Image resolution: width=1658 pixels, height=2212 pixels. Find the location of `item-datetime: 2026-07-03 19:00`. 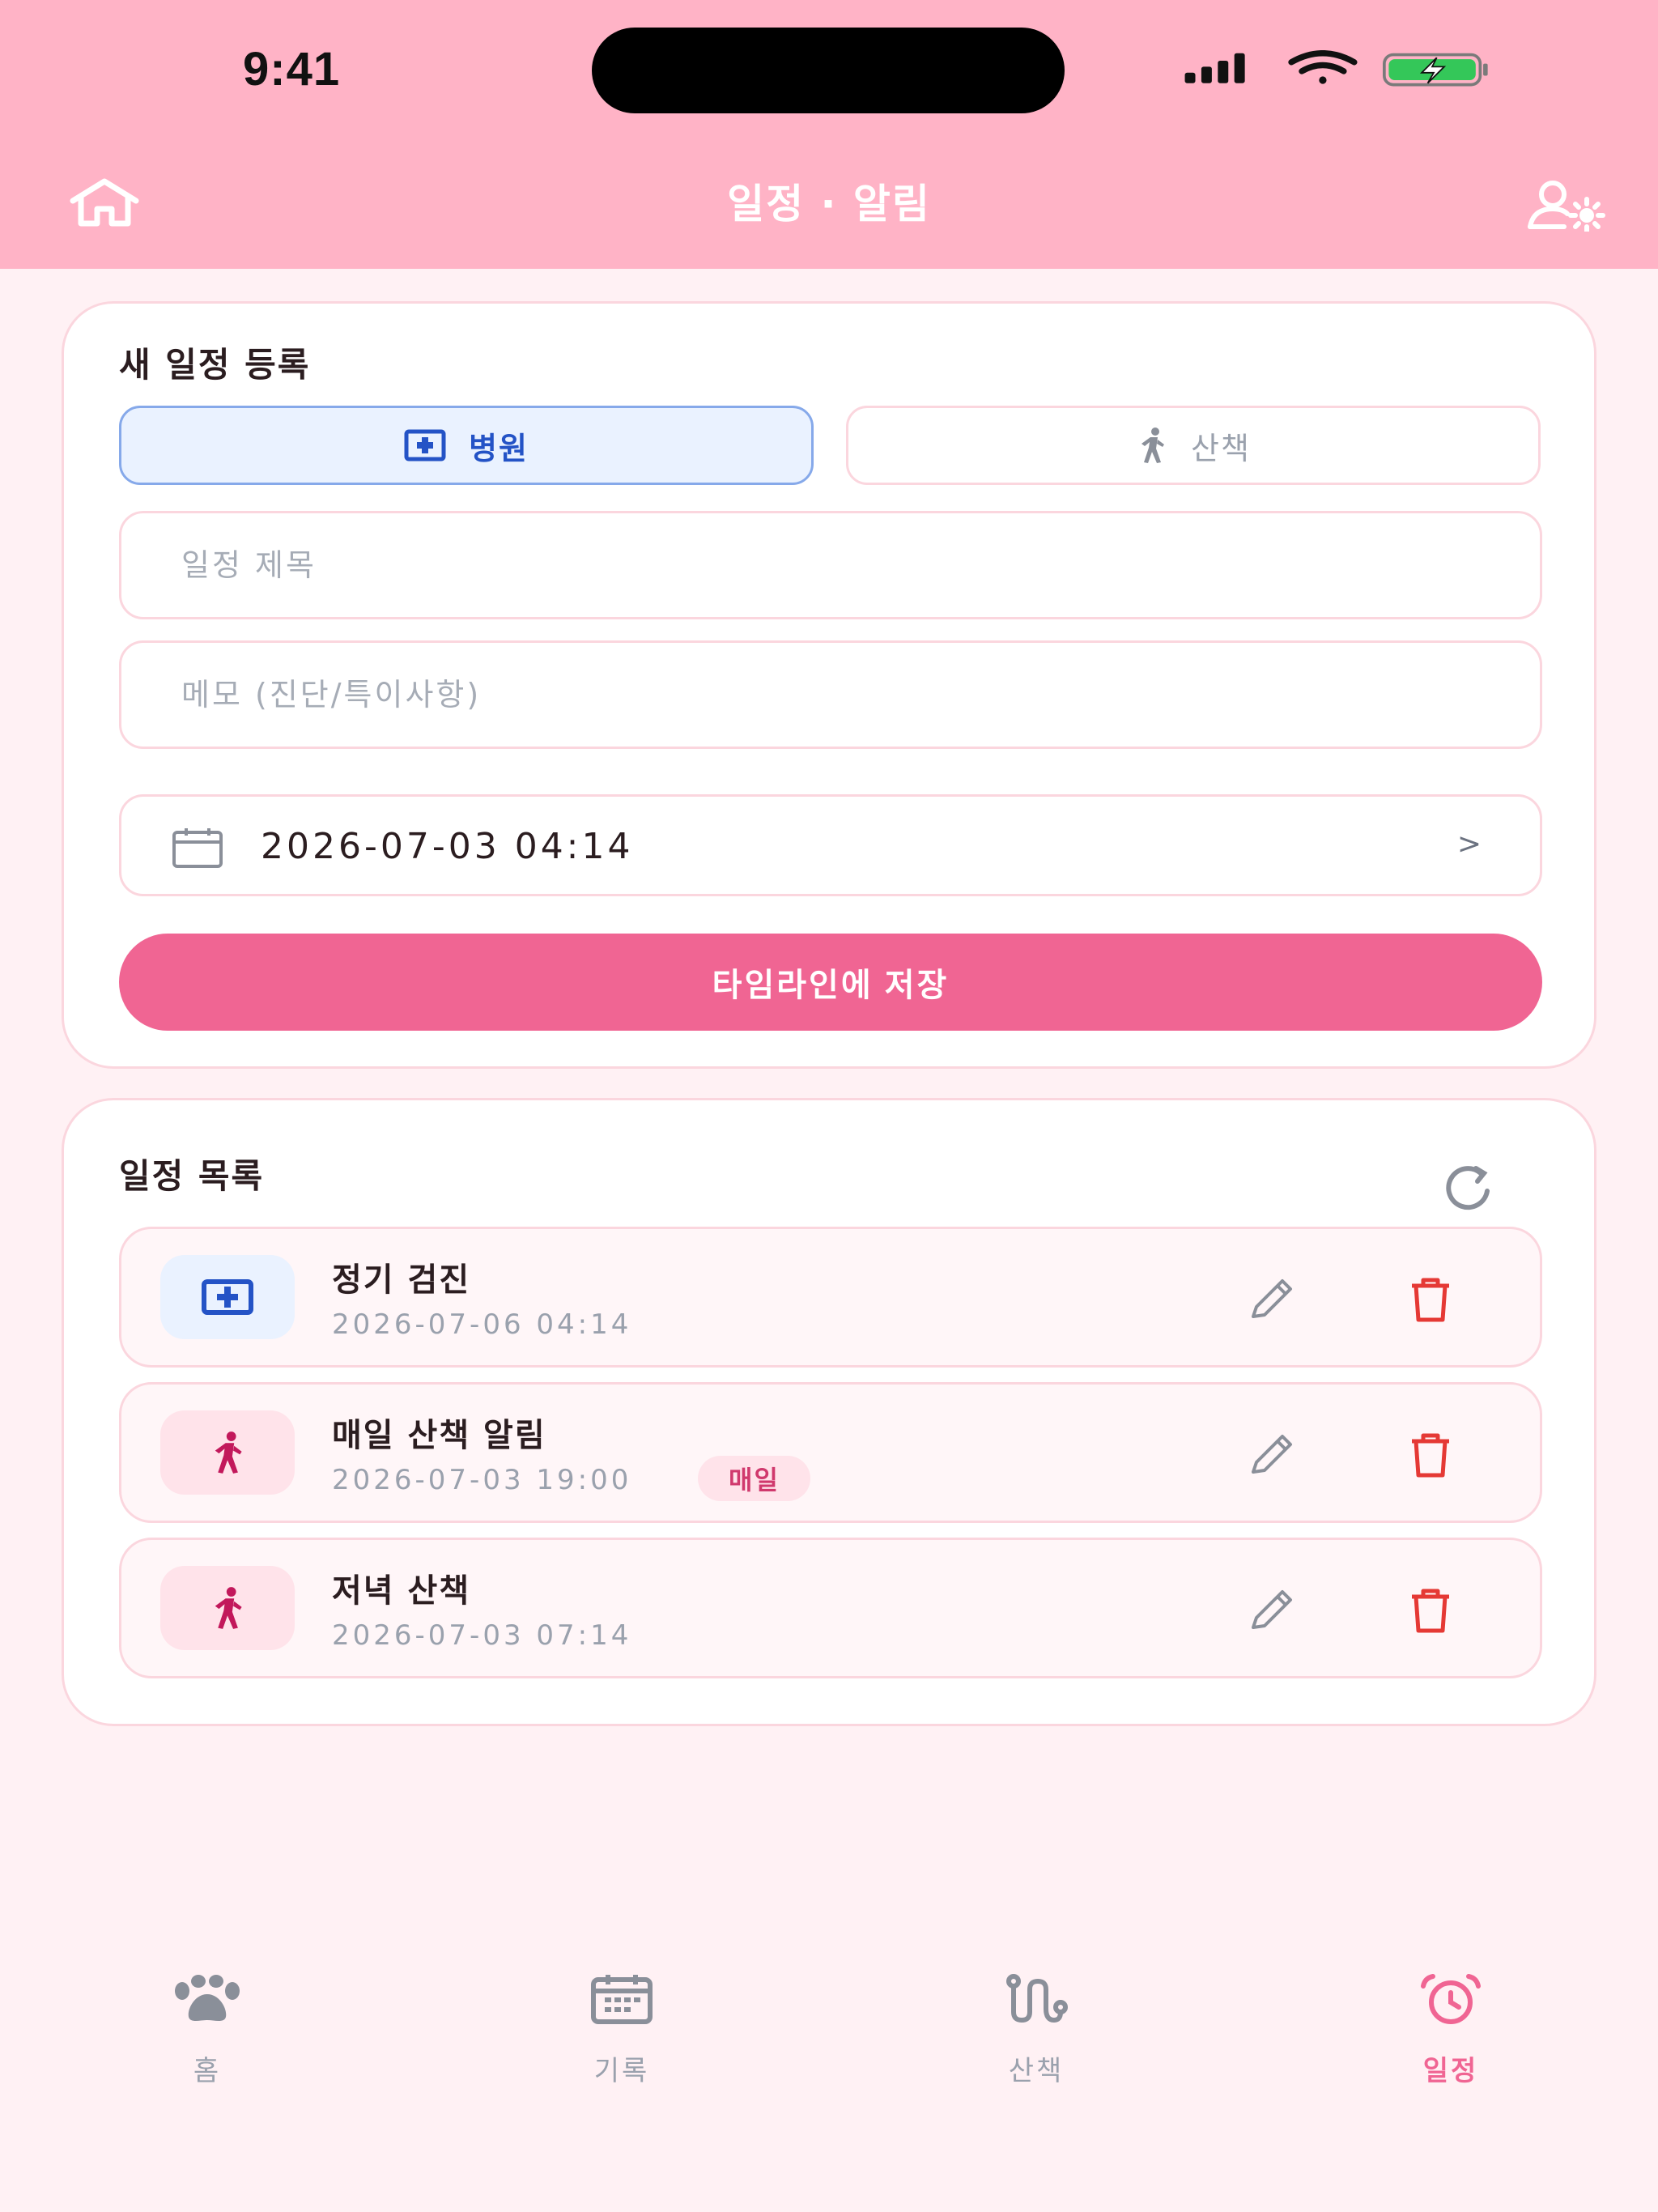

item-datetime: 2026-07-03 19:00 is located at coordinates (482, 1480).